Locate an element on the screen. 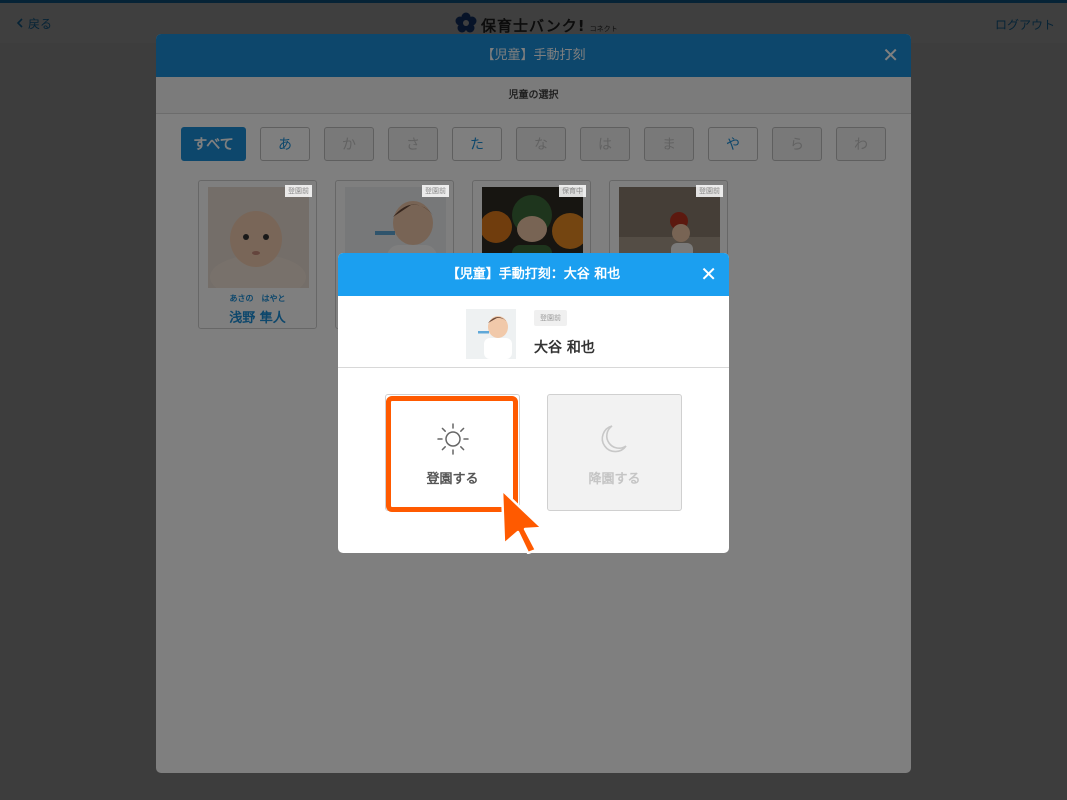  selected-child-info: 登園前 大谷 和也 is located at coordinates (533, 332).